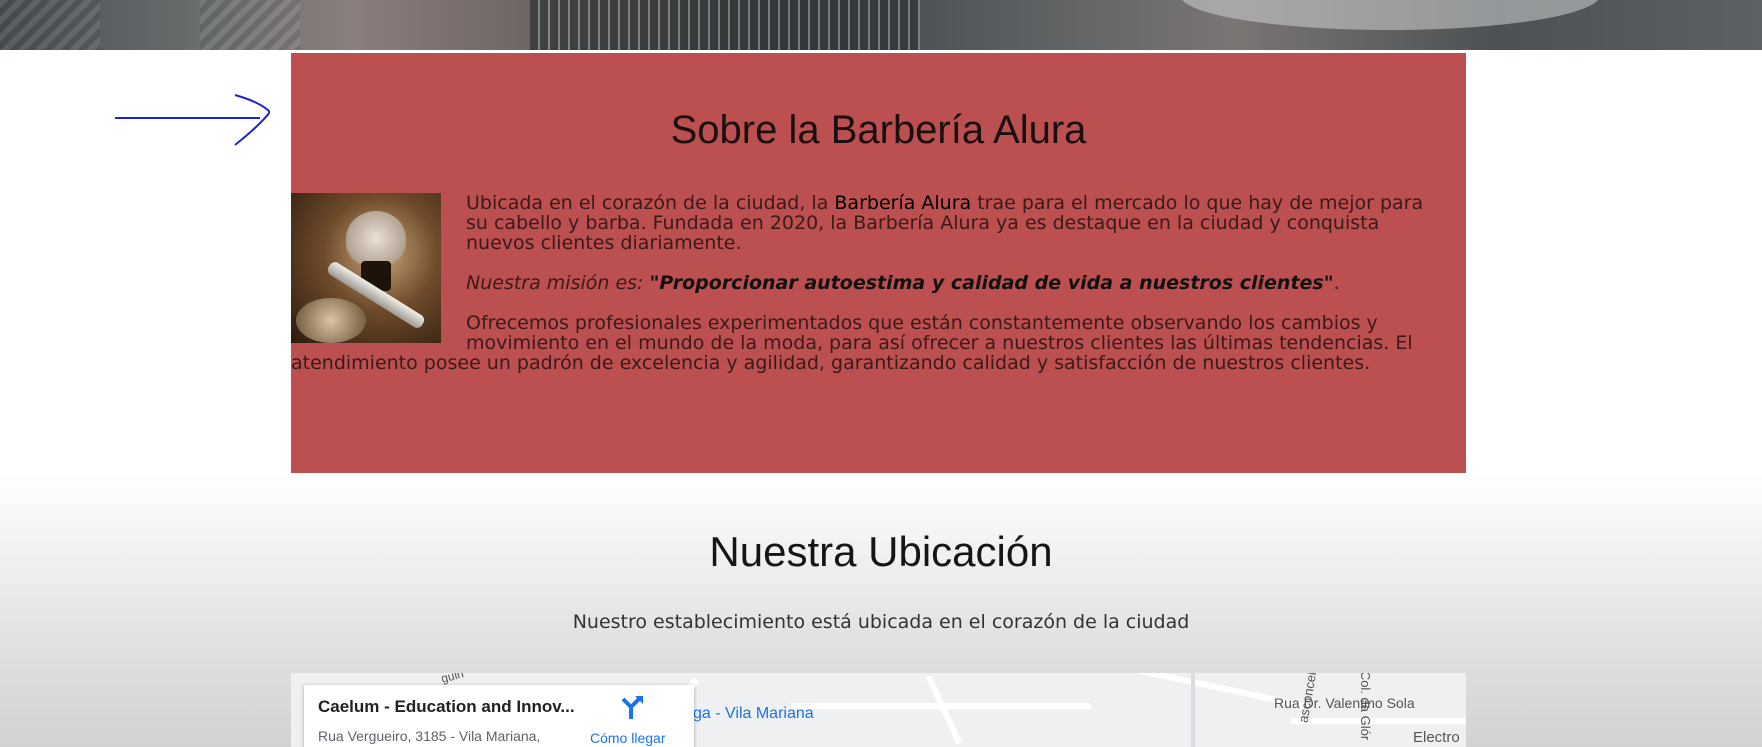  I want to click on hero-image-strip, so click(881, 25).